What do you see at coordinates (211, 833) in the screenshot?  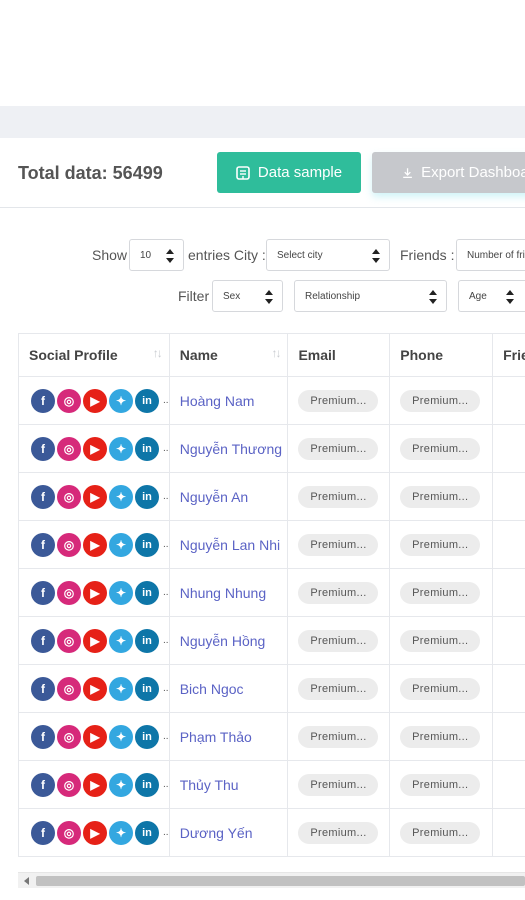 I see `profile-name-link: Dương Yến` at bounding box center [211, 833].